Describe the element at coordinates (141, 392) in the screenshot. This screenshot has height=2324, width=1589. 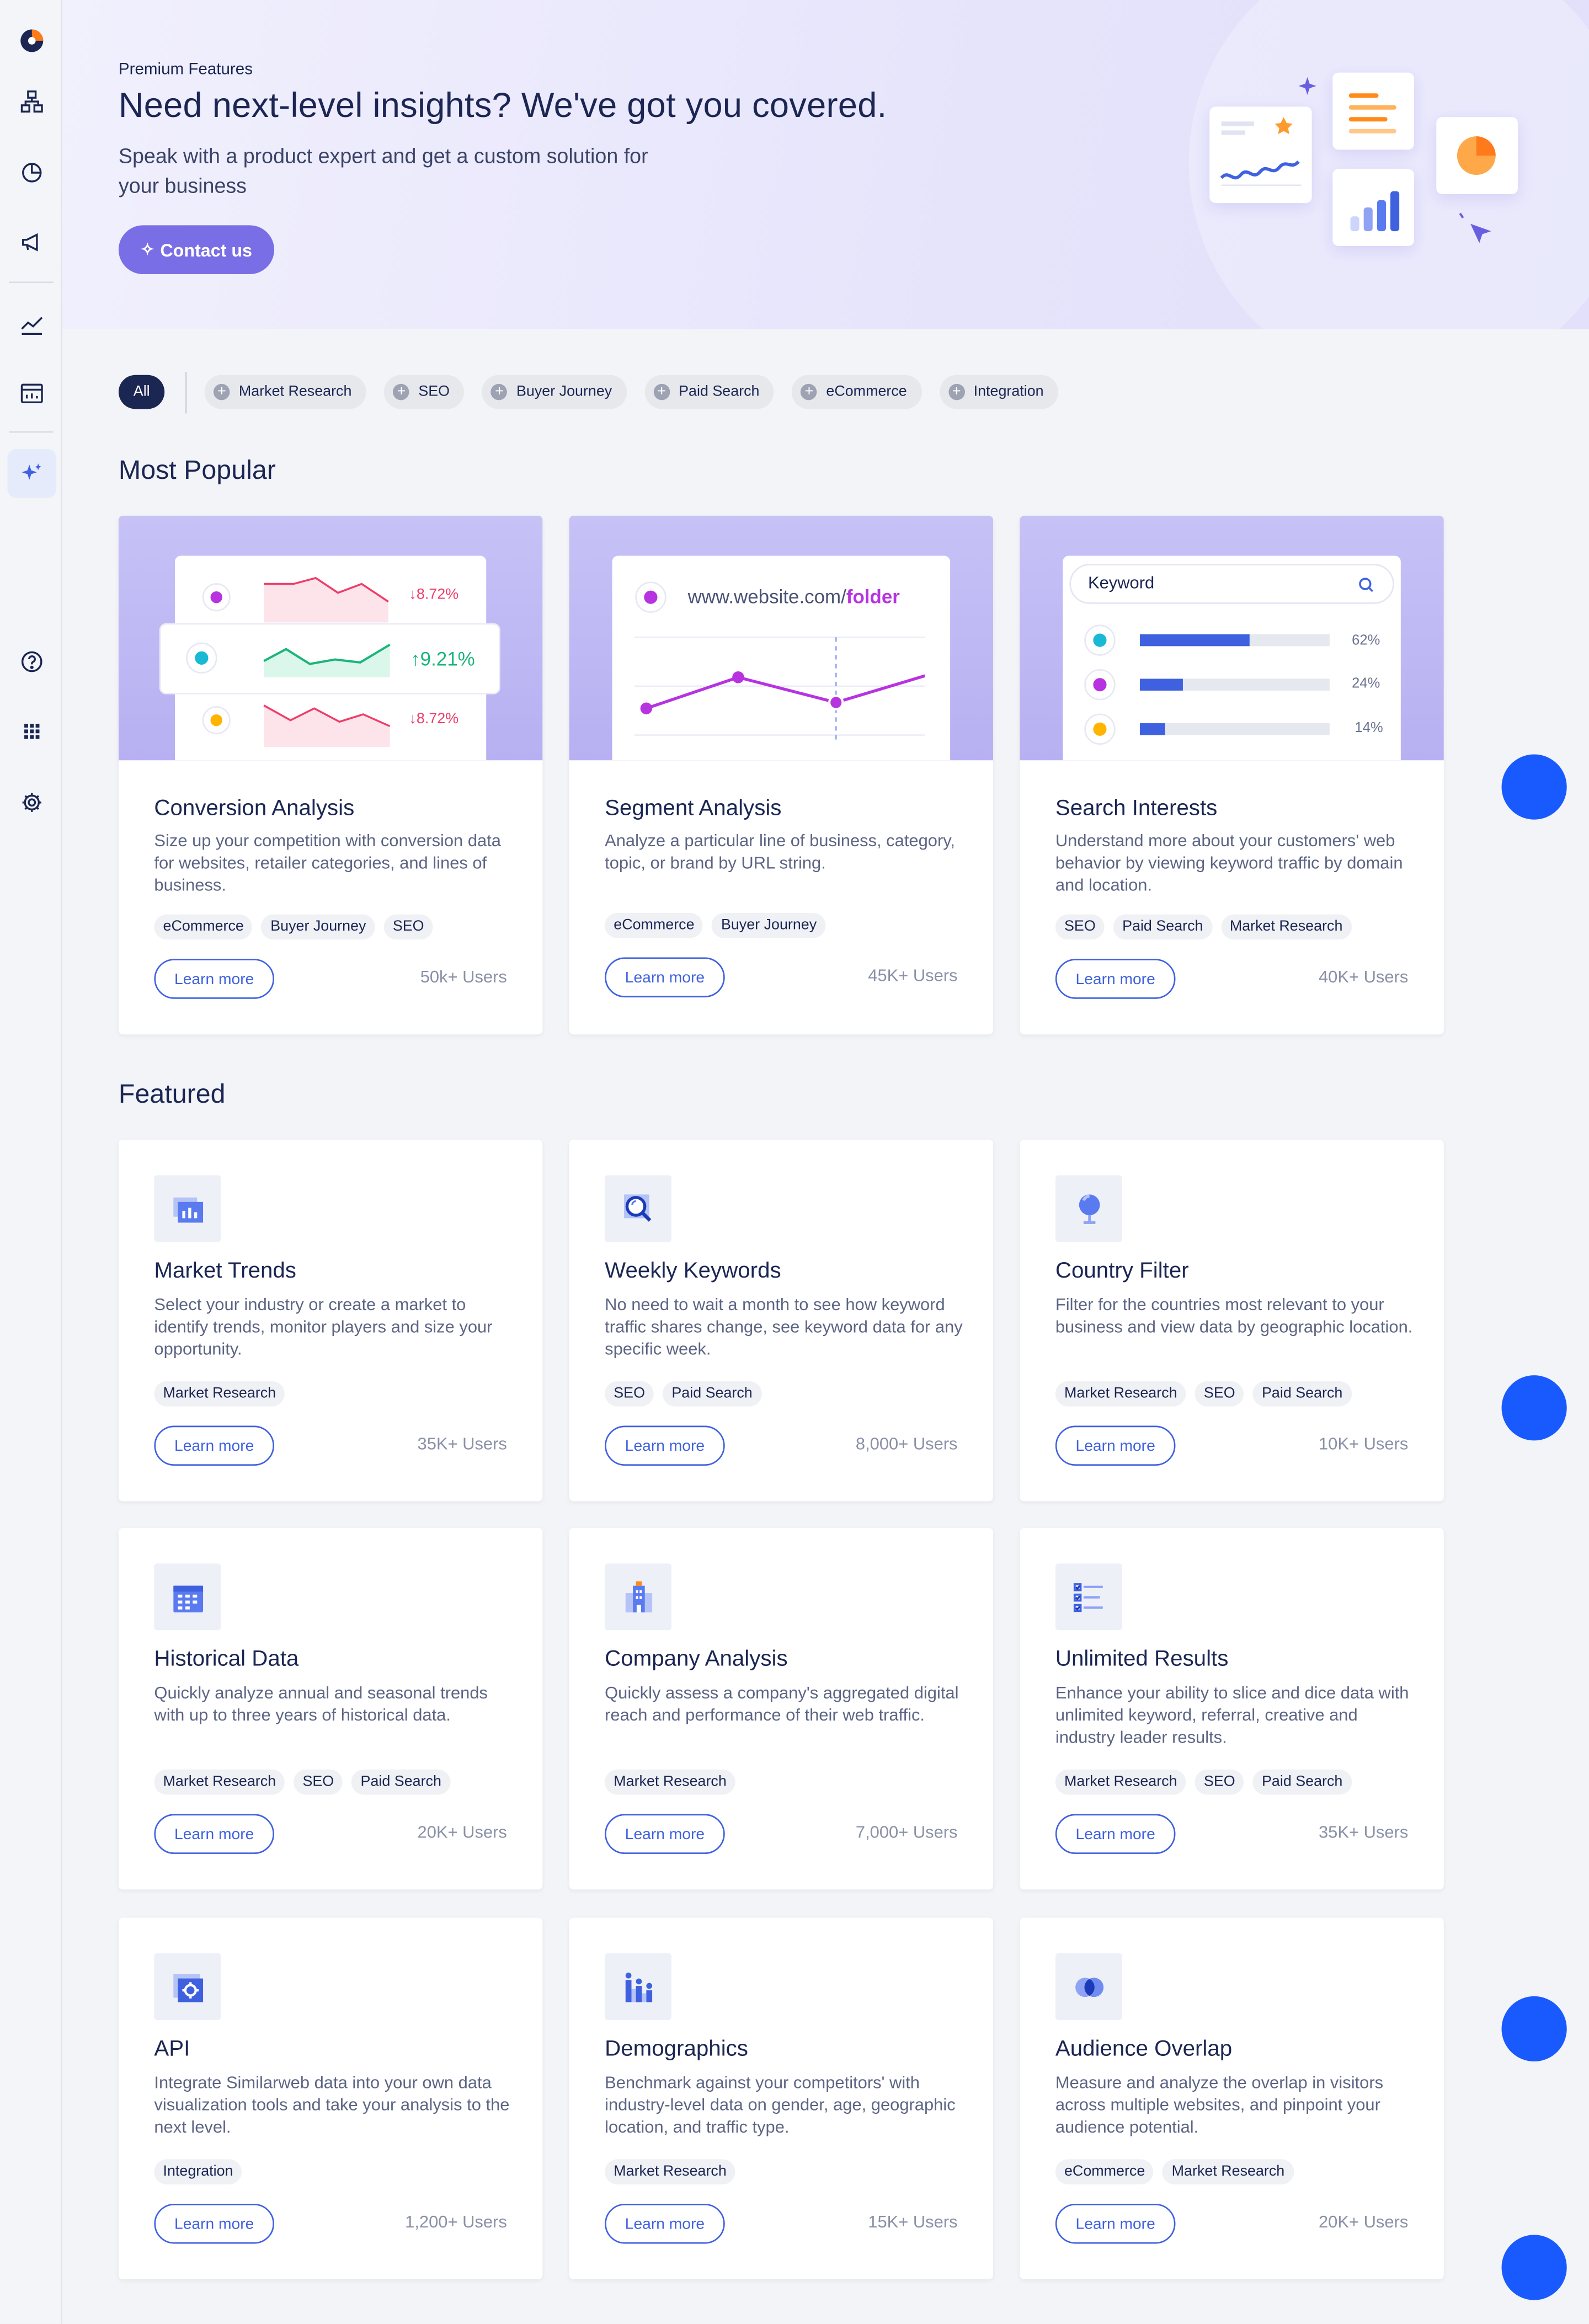
I see `filter-all: All` at that location.